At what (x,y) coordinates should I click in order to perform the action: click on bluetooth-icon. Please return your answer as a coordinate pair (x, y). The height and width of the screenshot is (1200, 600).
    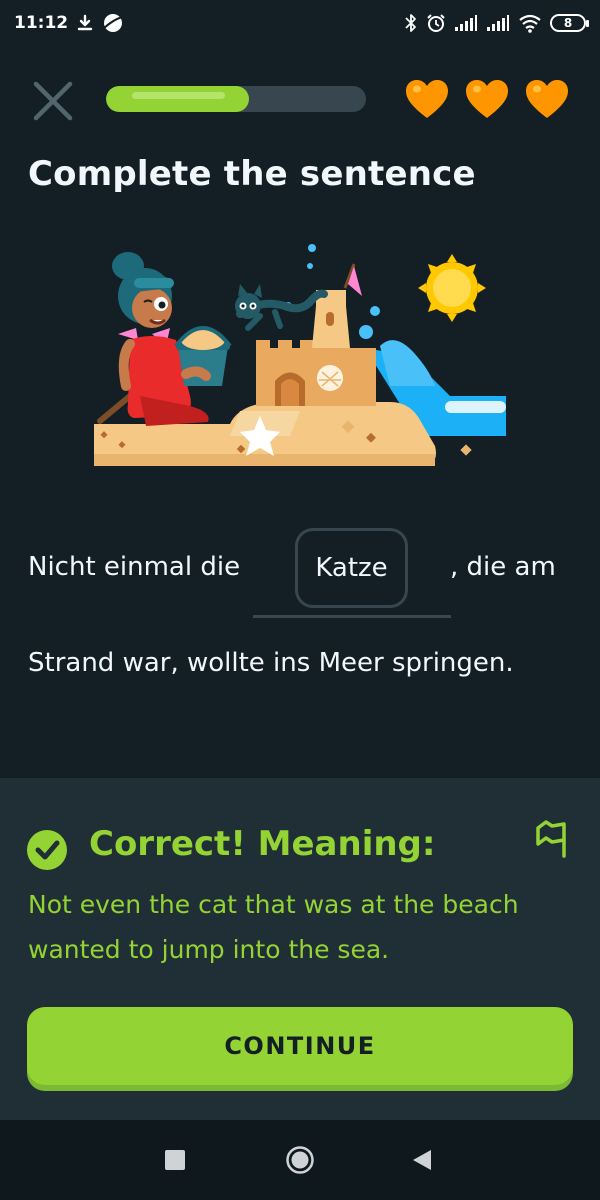
    Looking at the image, I should click on (410, 23).